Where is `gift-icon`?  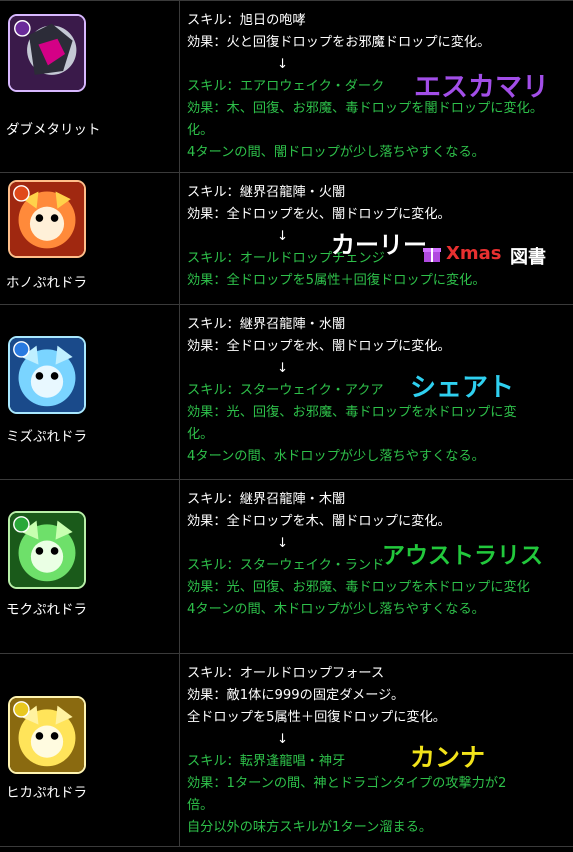 gift-icon is located at coordinates (432, 254).